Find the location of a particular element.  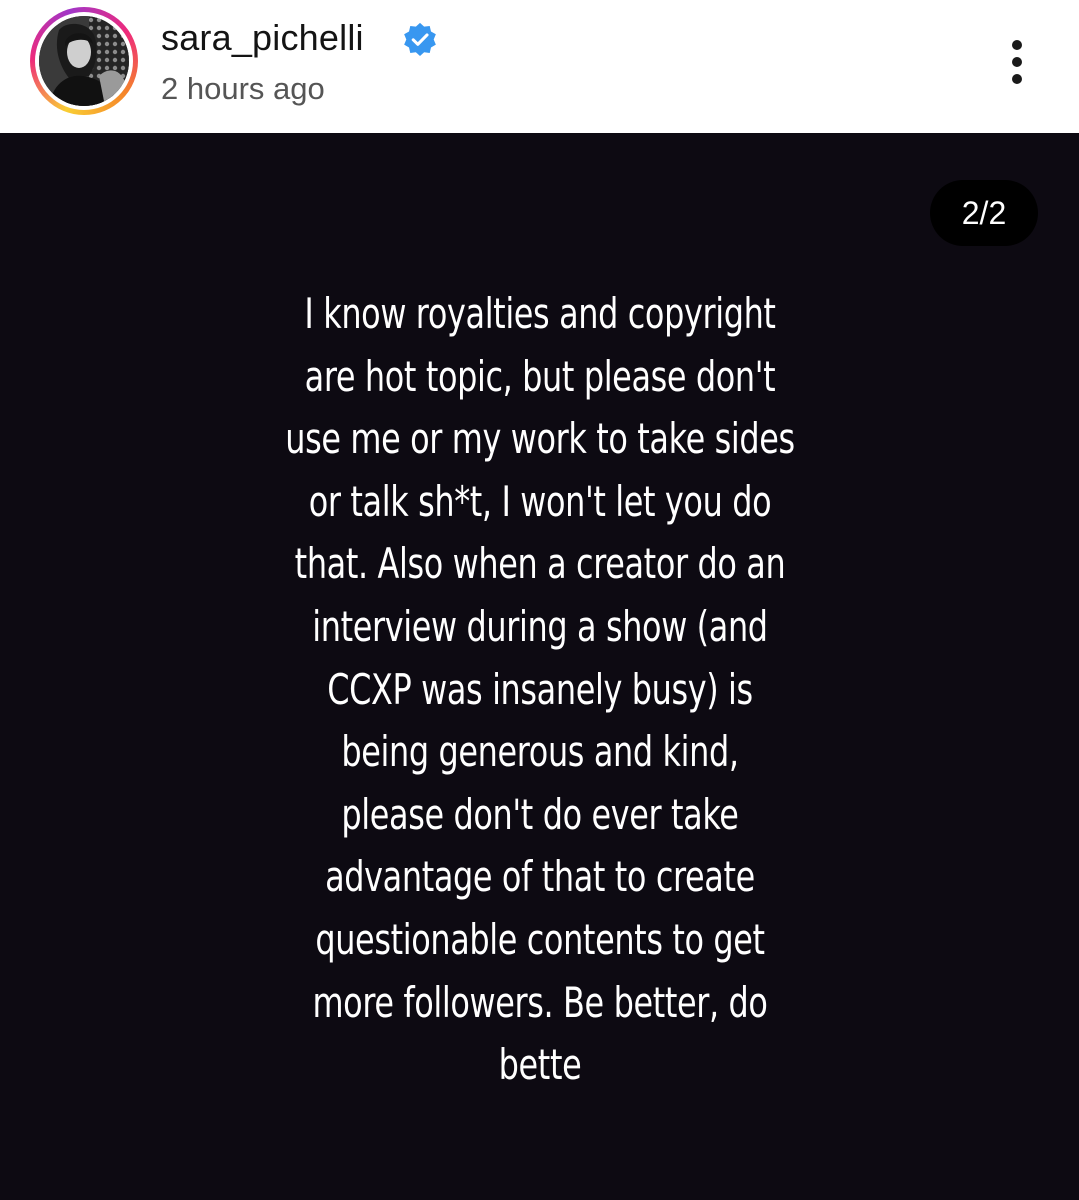

story-text-line: please don't do ever take is located at coordinates (540, 814).